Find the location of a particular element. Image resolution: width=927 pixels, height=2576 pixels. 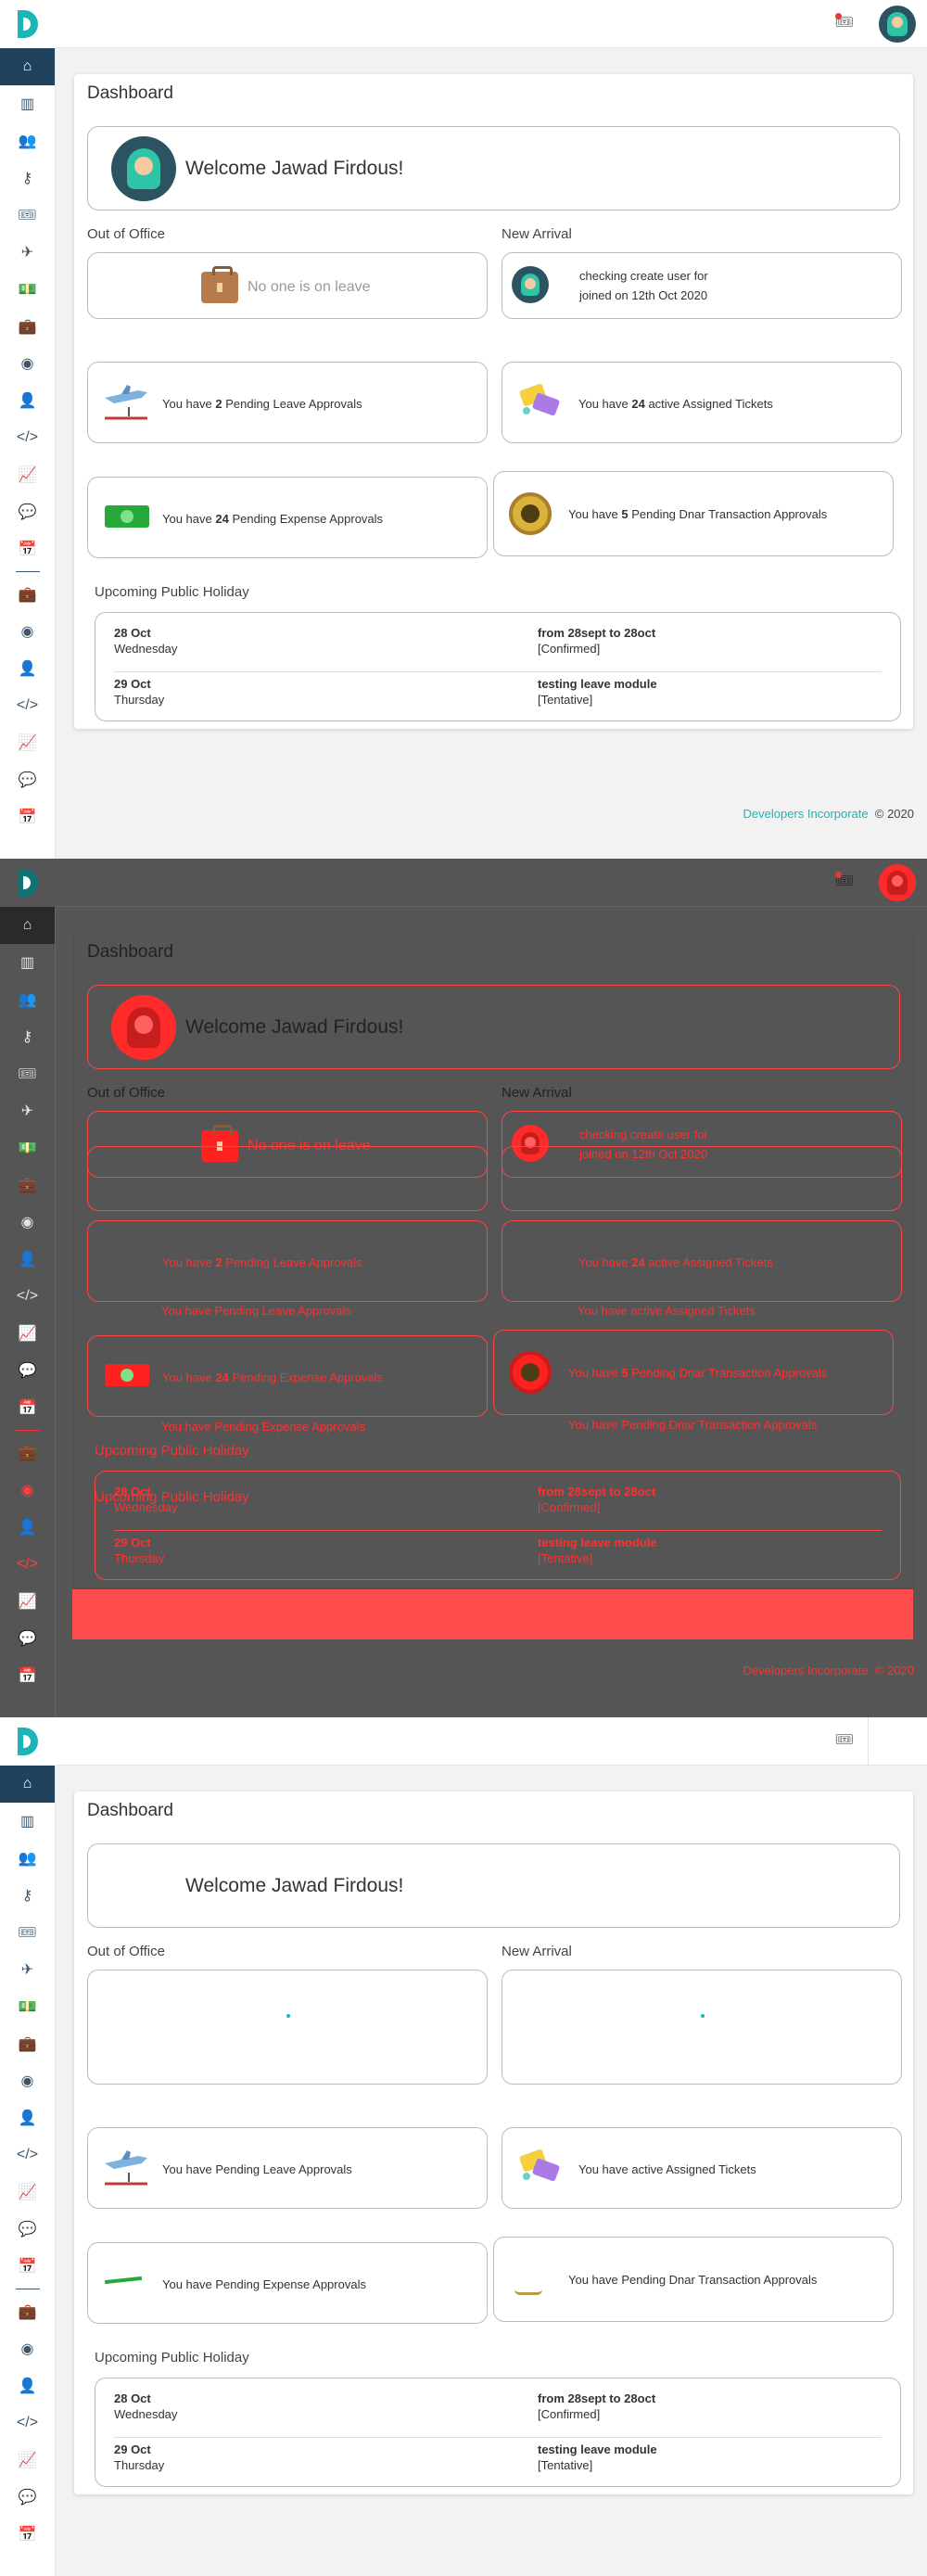

leave-approvals-text-ghost: You have Pending Leave Approvals is located at coordinates (256, 1311).